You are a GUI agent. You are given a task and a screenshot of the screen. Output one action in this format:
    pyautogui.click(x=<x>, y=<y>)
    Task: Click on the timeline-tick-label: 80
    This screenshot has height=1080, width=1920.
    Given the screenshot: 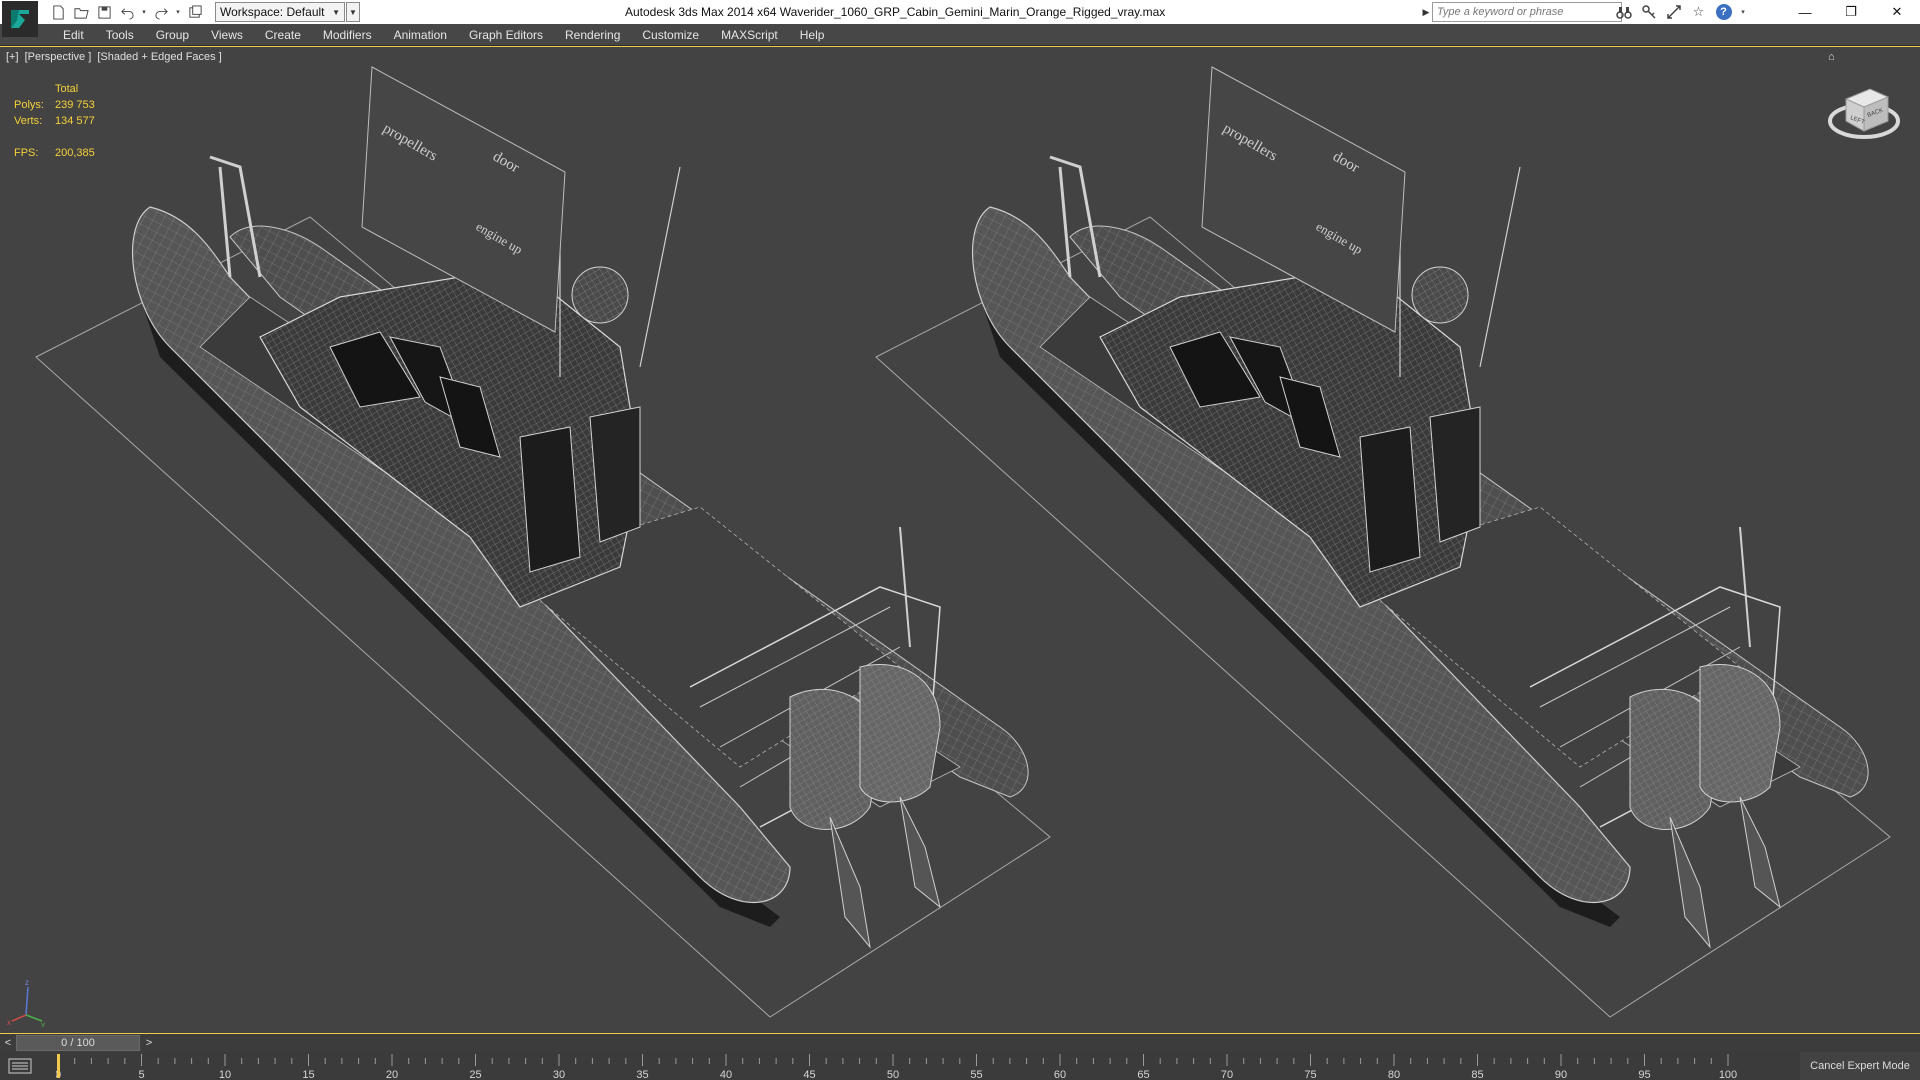 What is the action you would take?
    pyautogui.click(x=1394, y=1074)
    